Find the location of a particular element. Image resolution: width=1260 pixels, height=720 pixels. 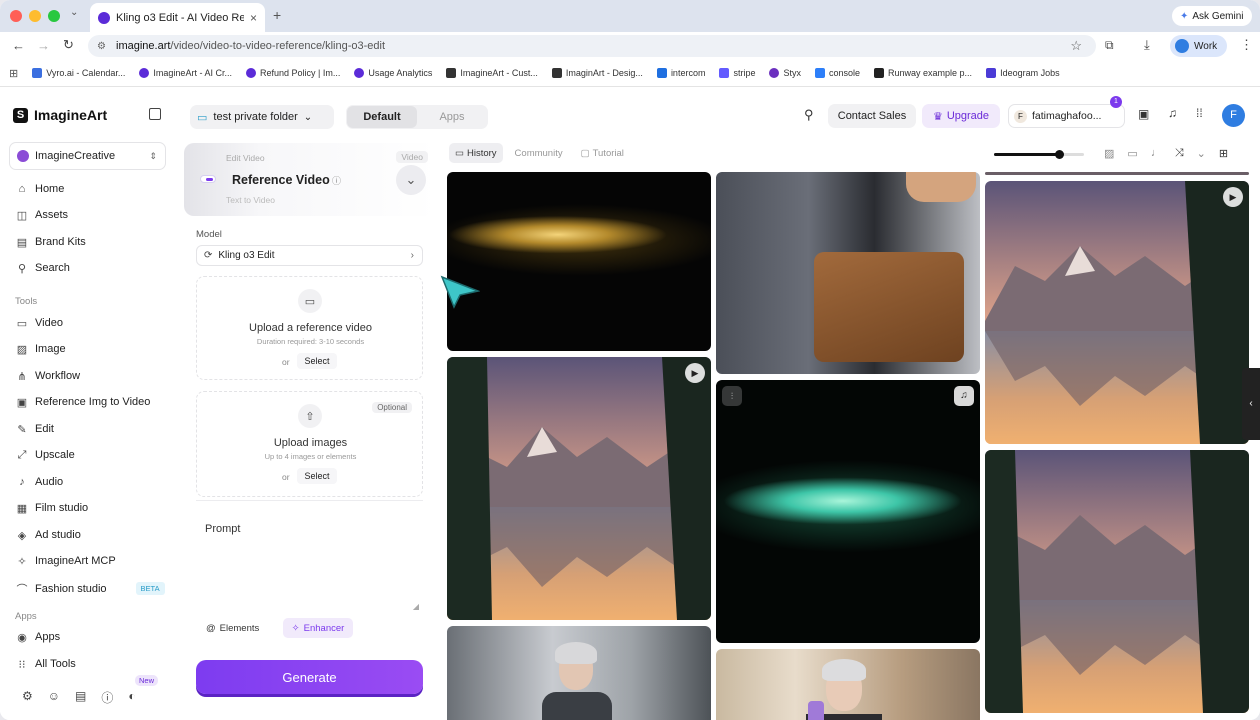

collapse-sidebar-icon is located at coordinates (155, 114).